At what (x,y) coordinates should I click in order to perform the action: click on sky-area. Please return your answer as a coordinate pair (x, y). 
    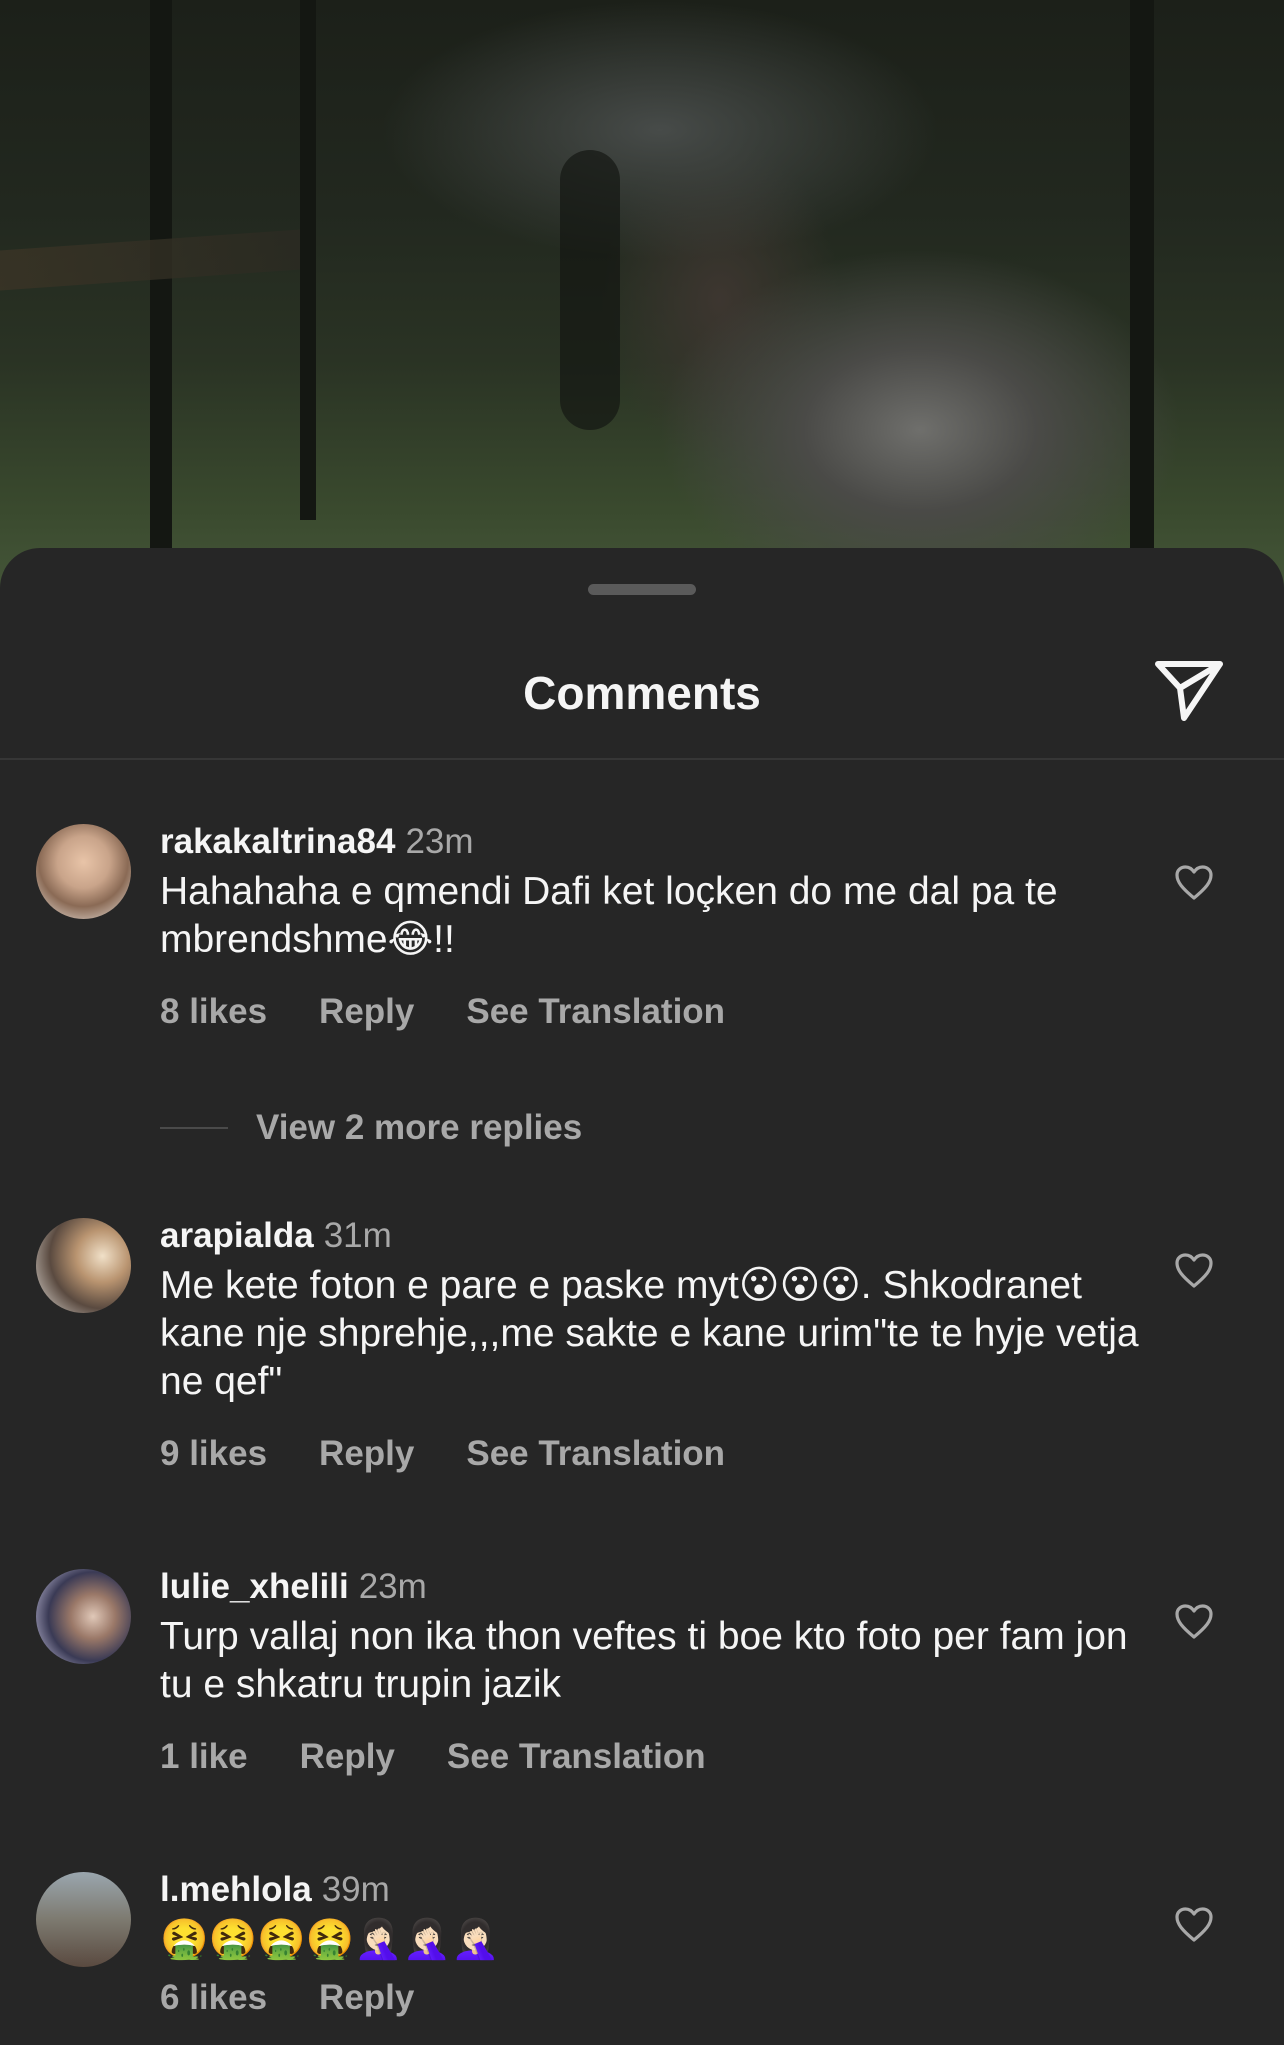
    Looking at the image, I should click on (660, 130).